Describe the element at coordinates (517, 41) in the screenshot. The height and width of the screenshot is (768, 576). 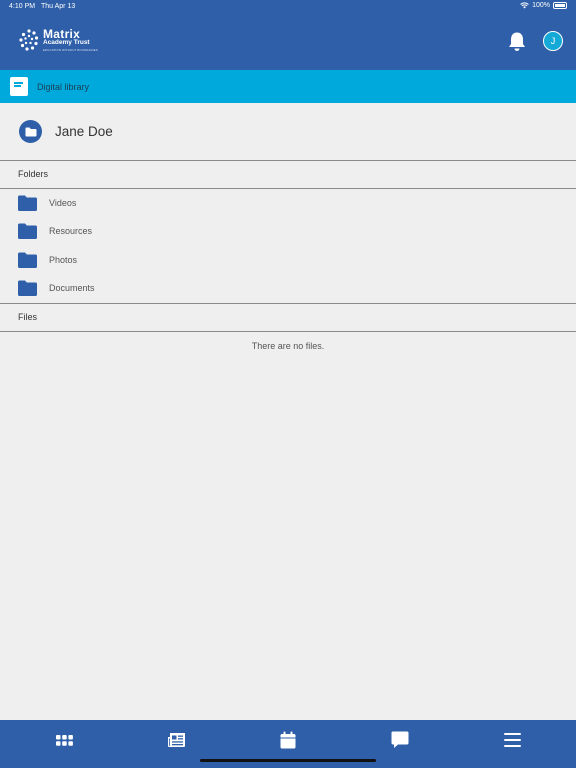
I see `bell-icon` at that location.